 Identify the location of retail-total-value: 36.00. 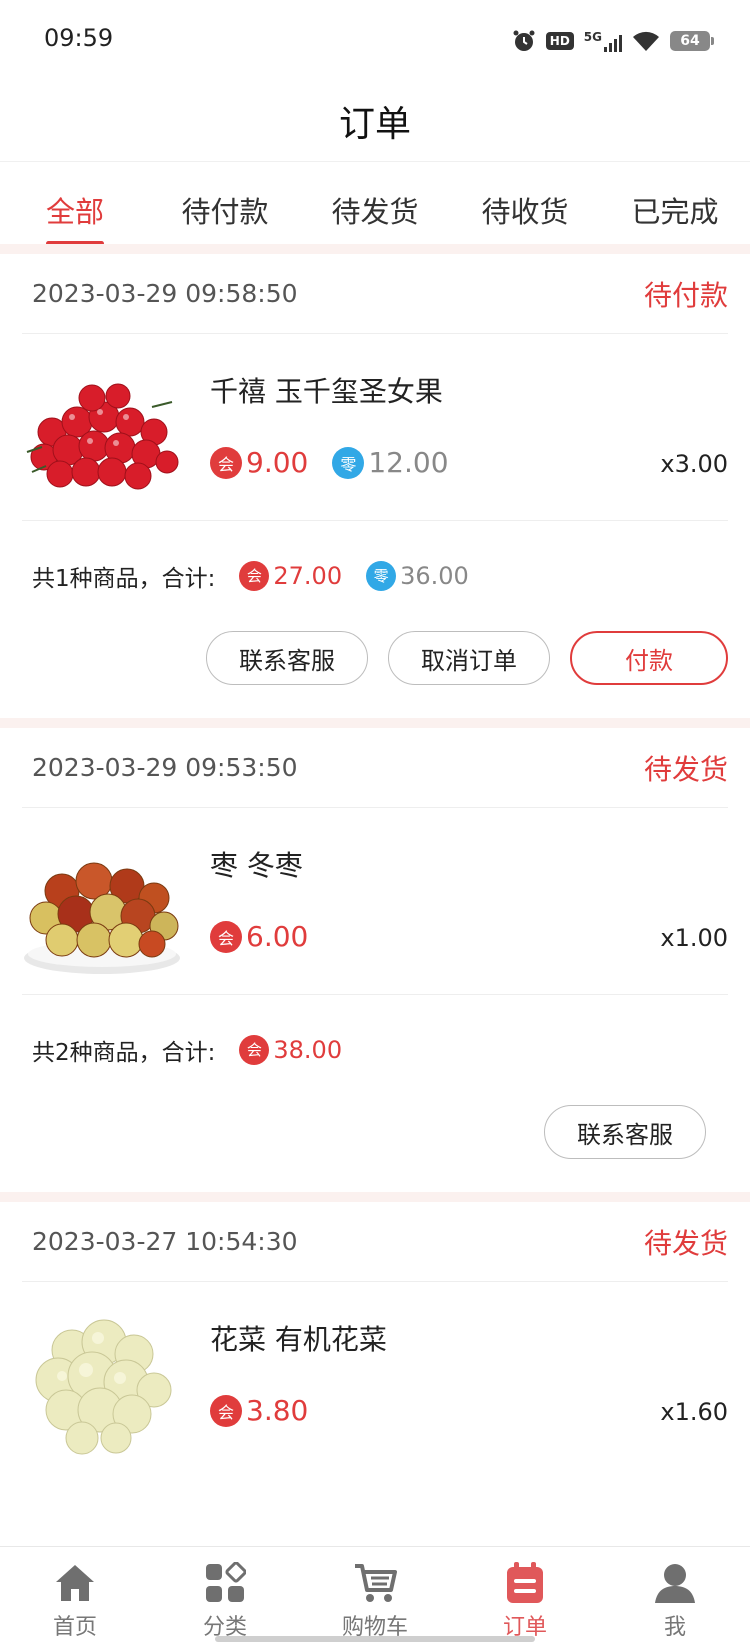
(434, 575).